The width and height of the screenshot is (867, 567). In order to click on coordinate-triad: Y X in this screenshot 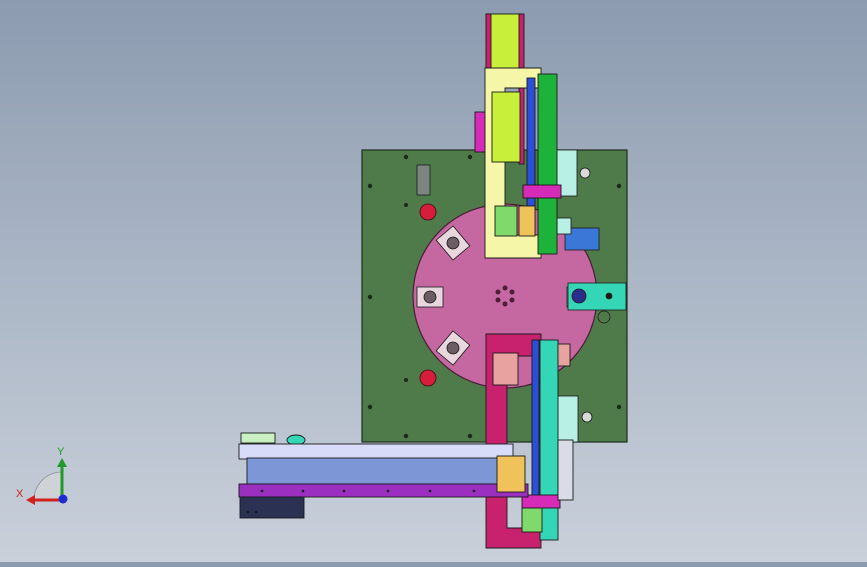, I will do `click(42, 475)`.